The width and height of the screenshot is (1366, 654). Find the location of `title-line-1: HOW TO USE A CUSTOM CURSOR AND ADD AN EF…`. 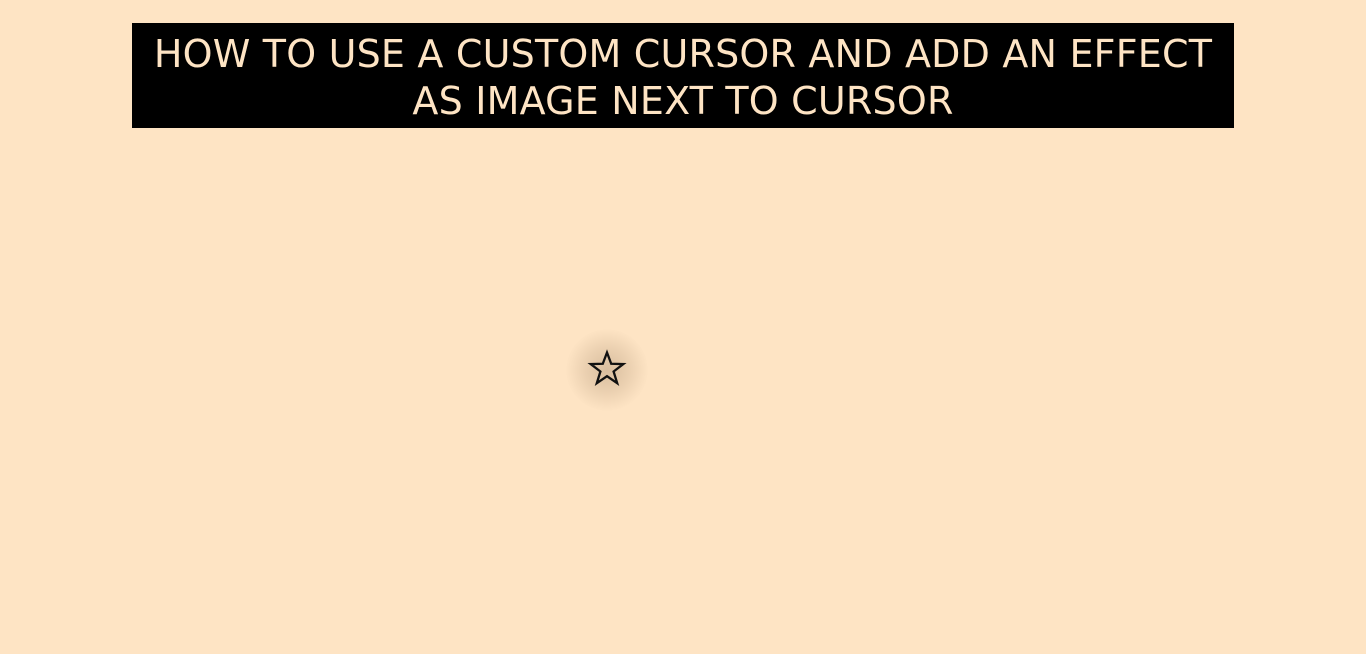

title-line-1: HOW TO USE A CUSTOM CURSOR AND ADD AN EF… is located at coordinates (683, 54).